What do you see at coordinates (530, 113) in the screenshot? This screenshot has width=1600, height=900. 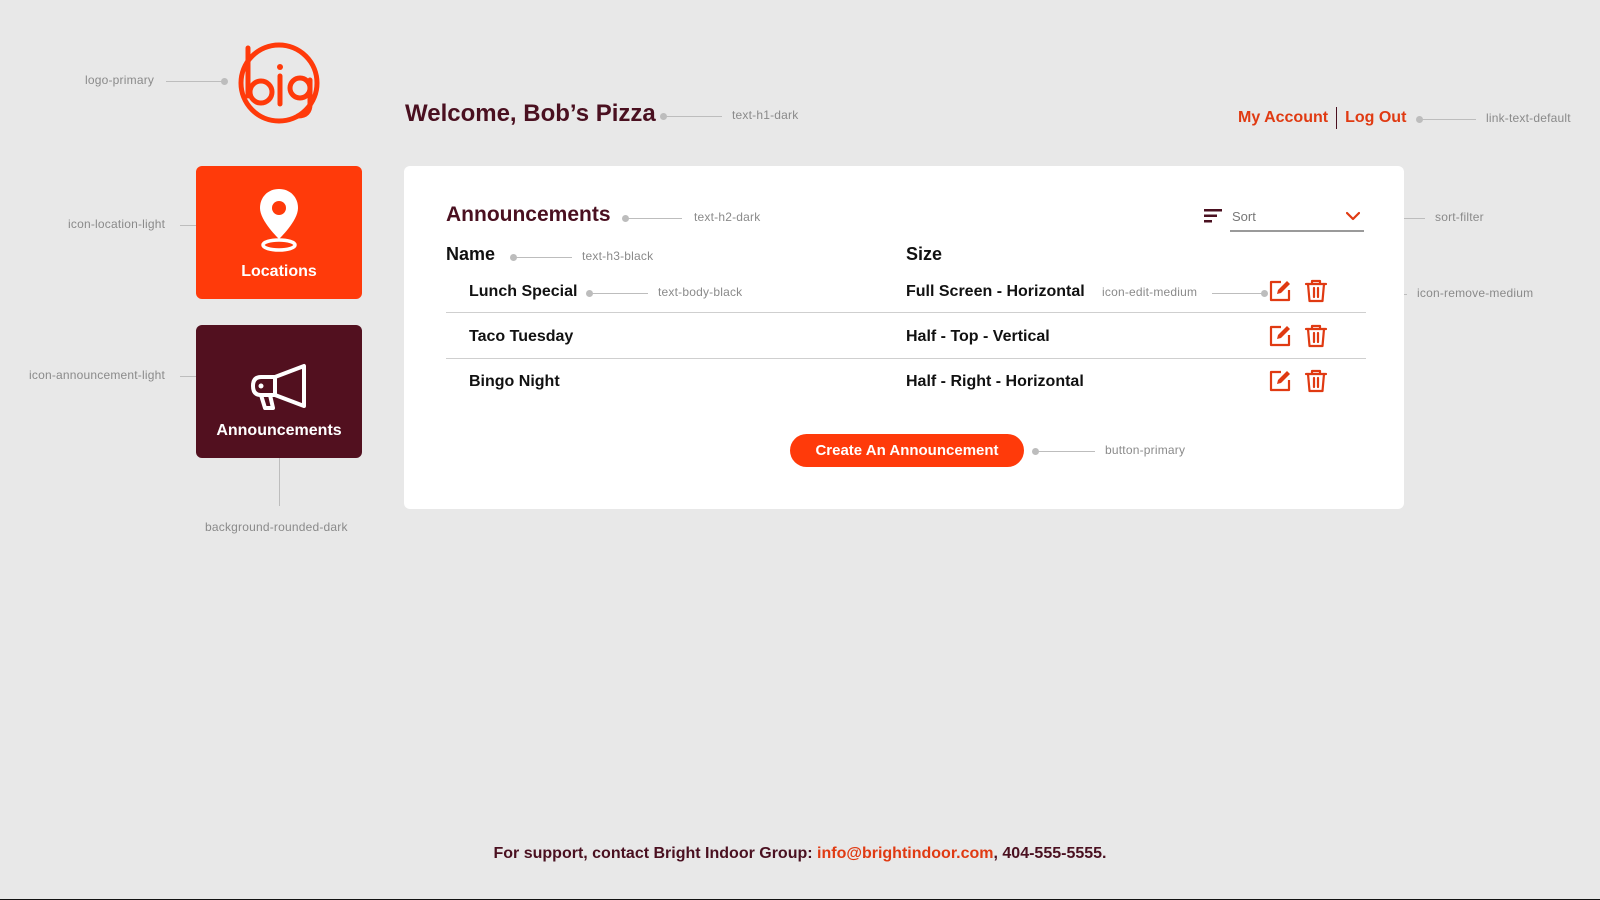 I see `page-title: Welcome, Bob’s Pizza` at bounding box center [530, 113].